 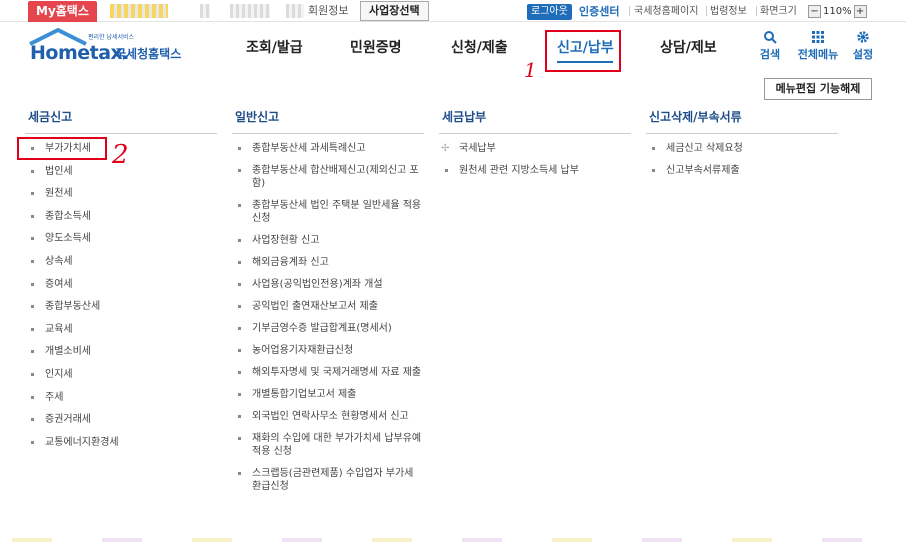 What do you see at coordinates (121, 311) in the screenshot?
I see `menu-item-property-tax: 종합부동산세` at bounding box center [121, 311].